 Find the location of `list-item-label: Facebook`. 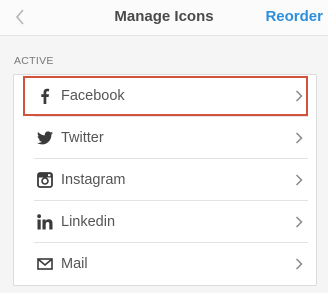

list-item-label: Facebook is located at coordinates (93, 95).